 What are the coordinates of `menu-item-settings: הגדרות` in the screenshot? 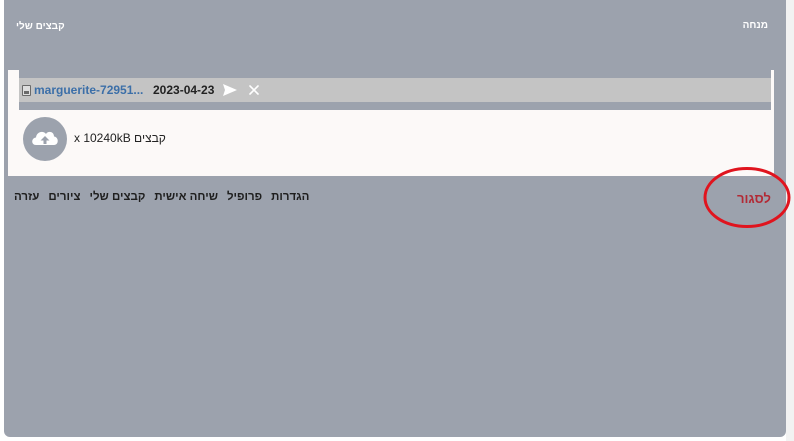 It's located at (290, 199).